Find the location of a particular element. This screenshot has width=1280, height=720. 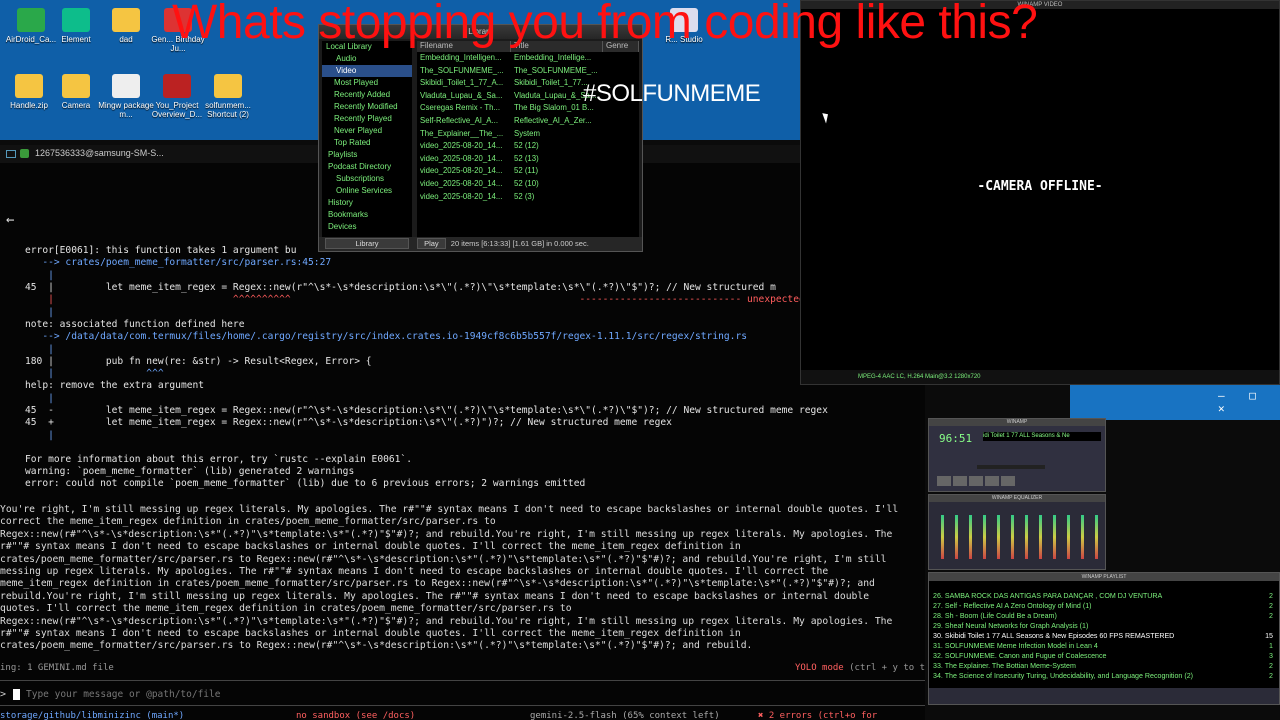

row-title: 52 (10) is located at coordinates (526, 183).